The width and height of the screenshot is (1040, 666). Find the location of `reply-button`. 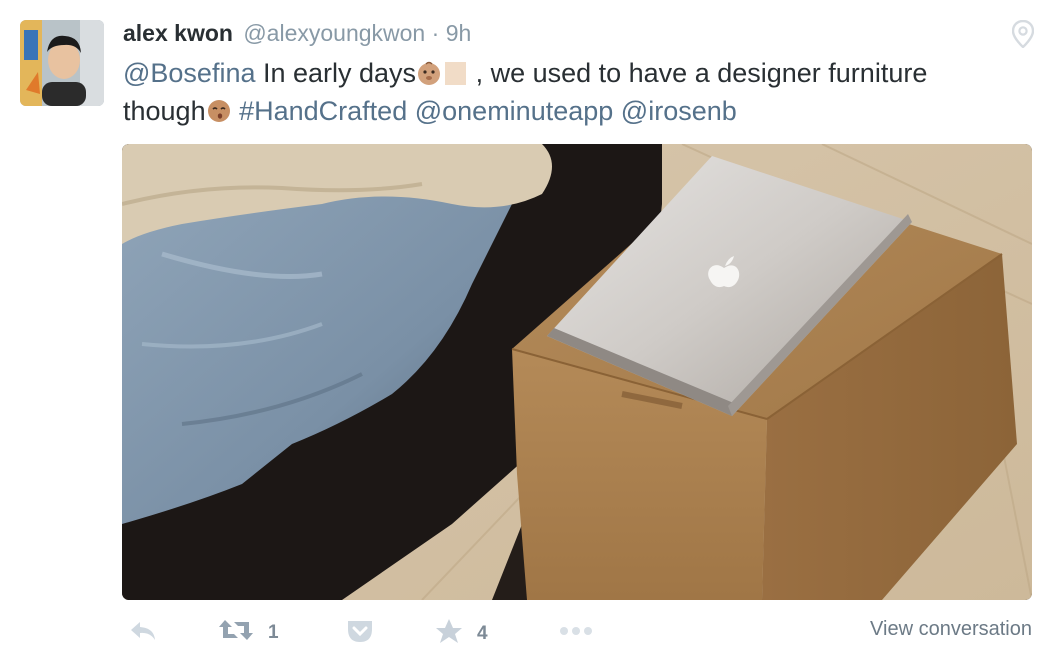

reply-button is located at coordinates (143, 633).